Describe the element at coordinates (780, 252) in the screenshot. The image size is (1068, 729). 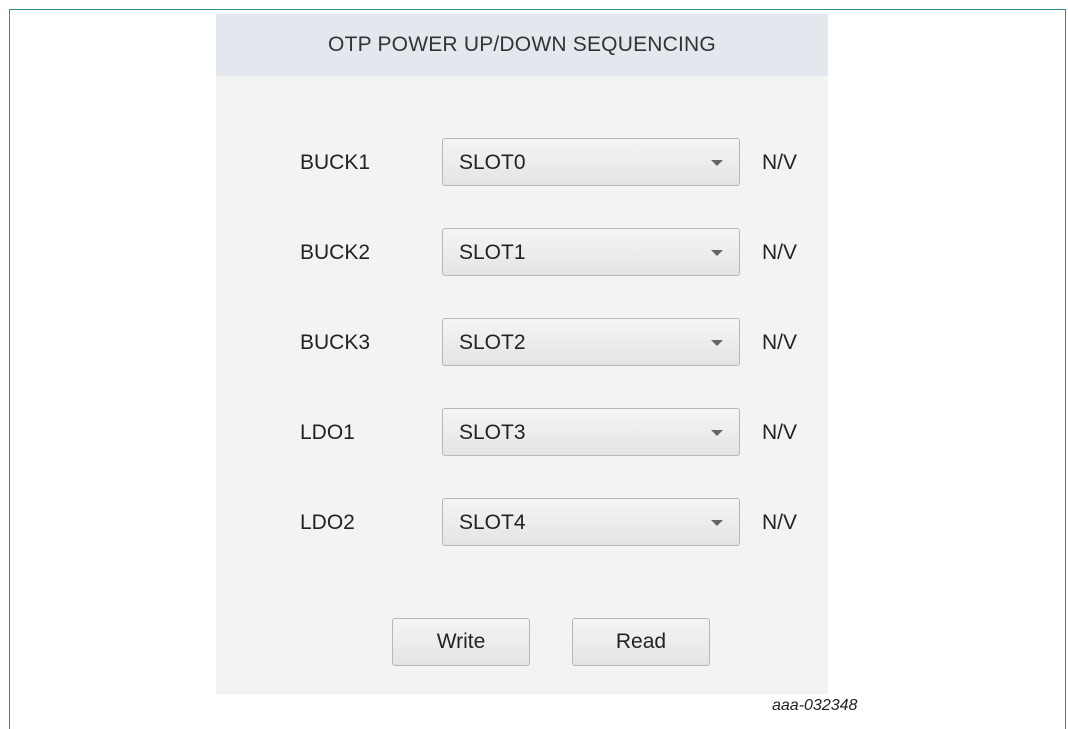
I see `status-buck2: N/V` at that location.